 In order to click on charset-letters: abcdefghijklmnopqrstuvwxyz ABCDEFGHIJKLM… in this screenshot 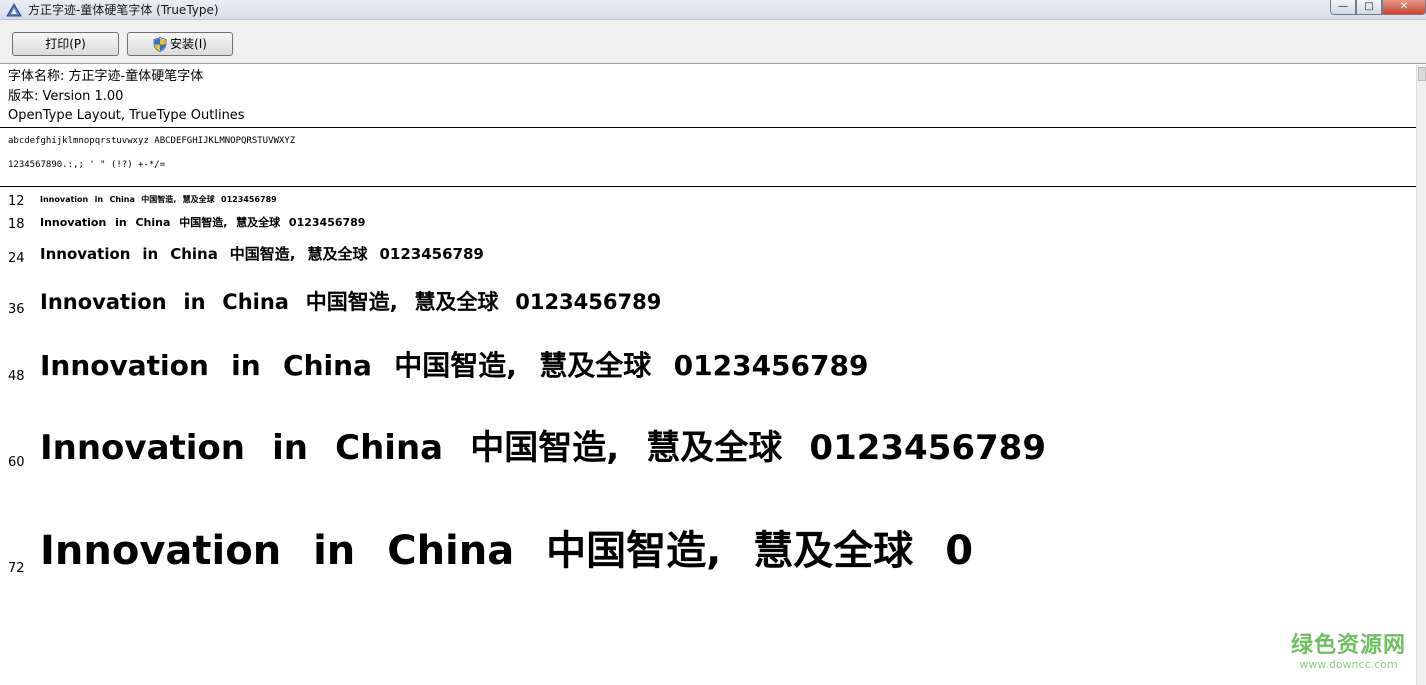, I will do `click(152, 141)`.